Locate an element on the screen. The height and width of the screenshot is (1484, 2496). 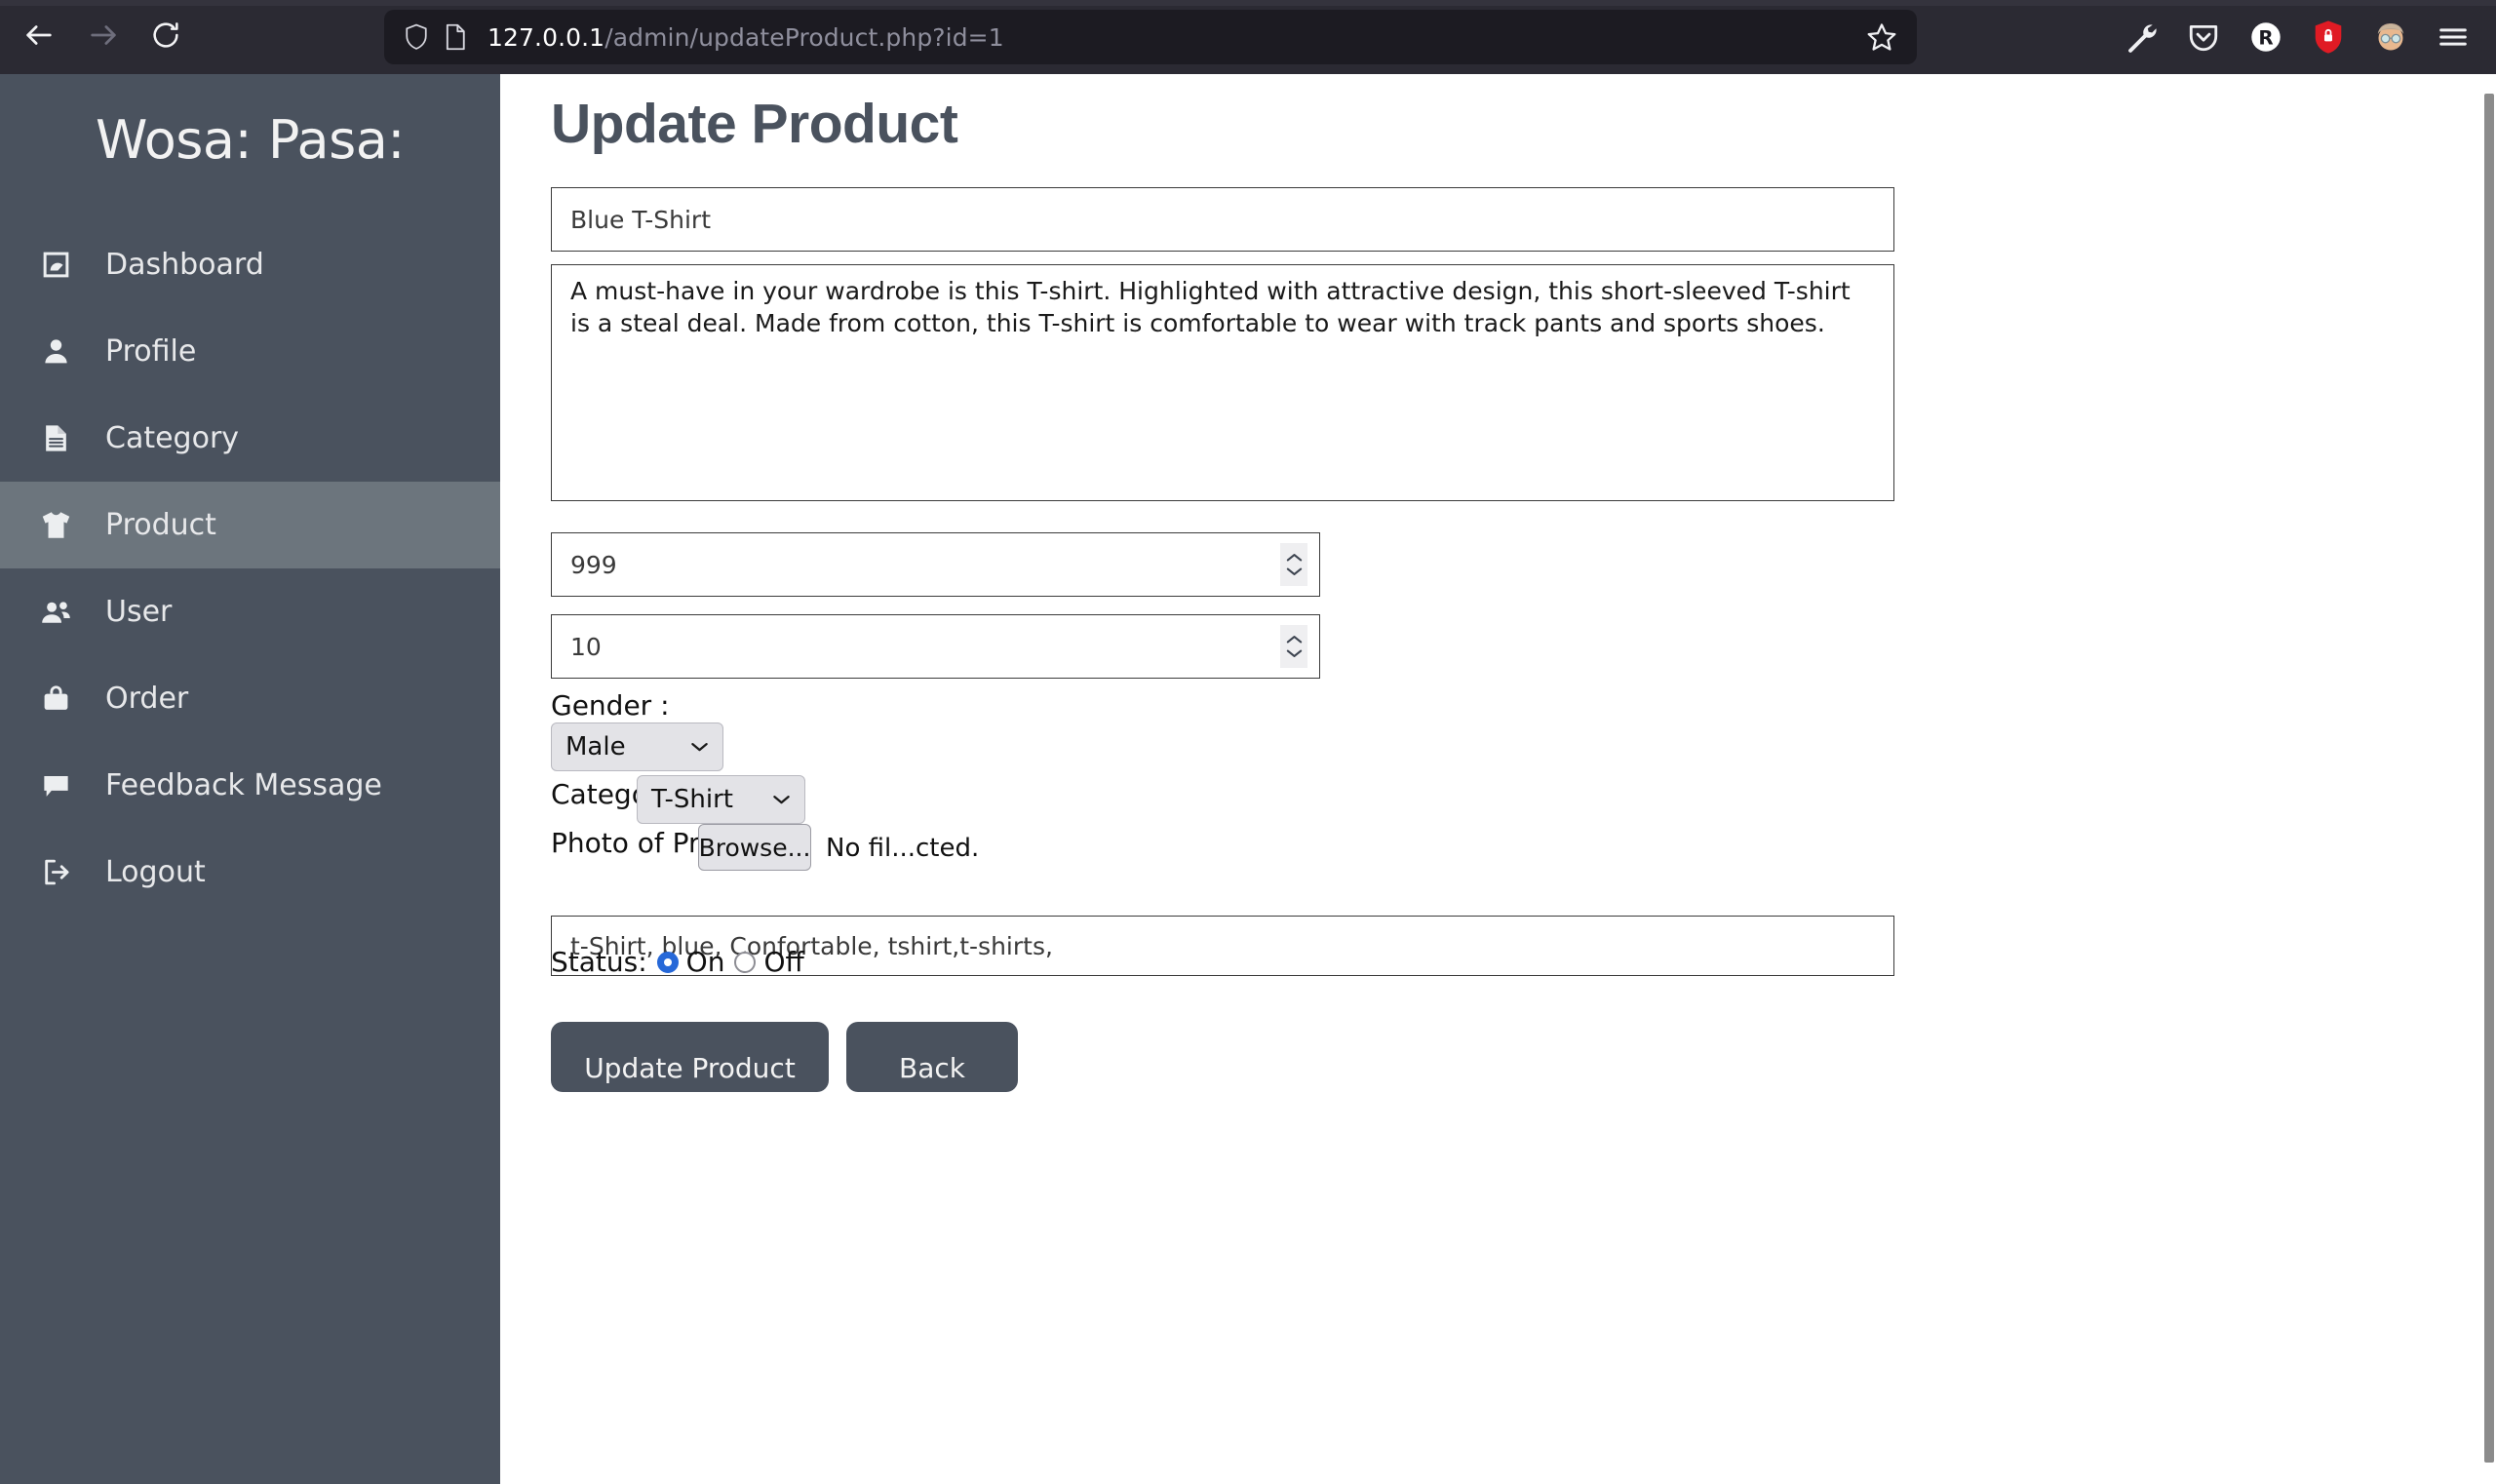
logout-icon is located at coordinates (55, 872).